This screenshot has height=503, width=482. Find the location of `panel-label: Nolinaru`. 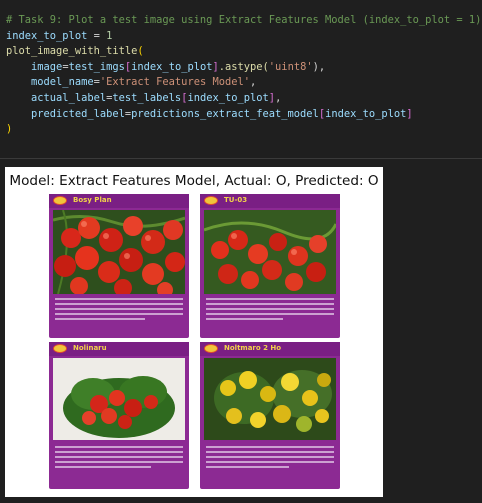

panel-label: Nolinaru is located at coordinates (90, 348).